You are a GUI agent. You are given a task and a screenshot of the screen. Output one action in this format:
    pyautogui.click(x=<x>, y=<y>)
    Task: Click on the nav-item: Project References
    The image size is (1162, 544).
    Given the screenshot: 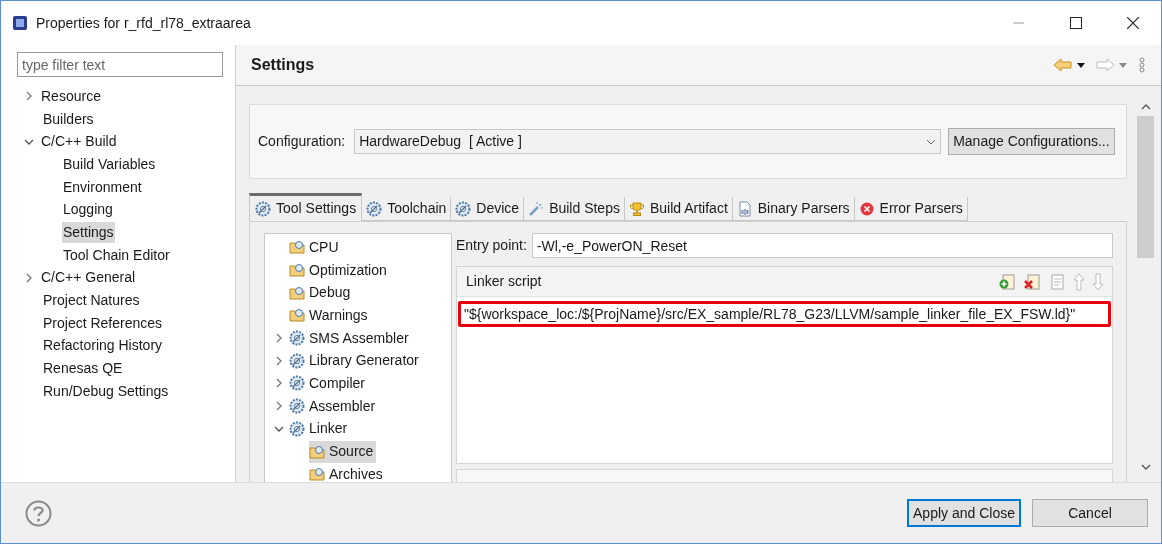 What is the action you would take?
    pyautogui.click(x=103, y=323)
    